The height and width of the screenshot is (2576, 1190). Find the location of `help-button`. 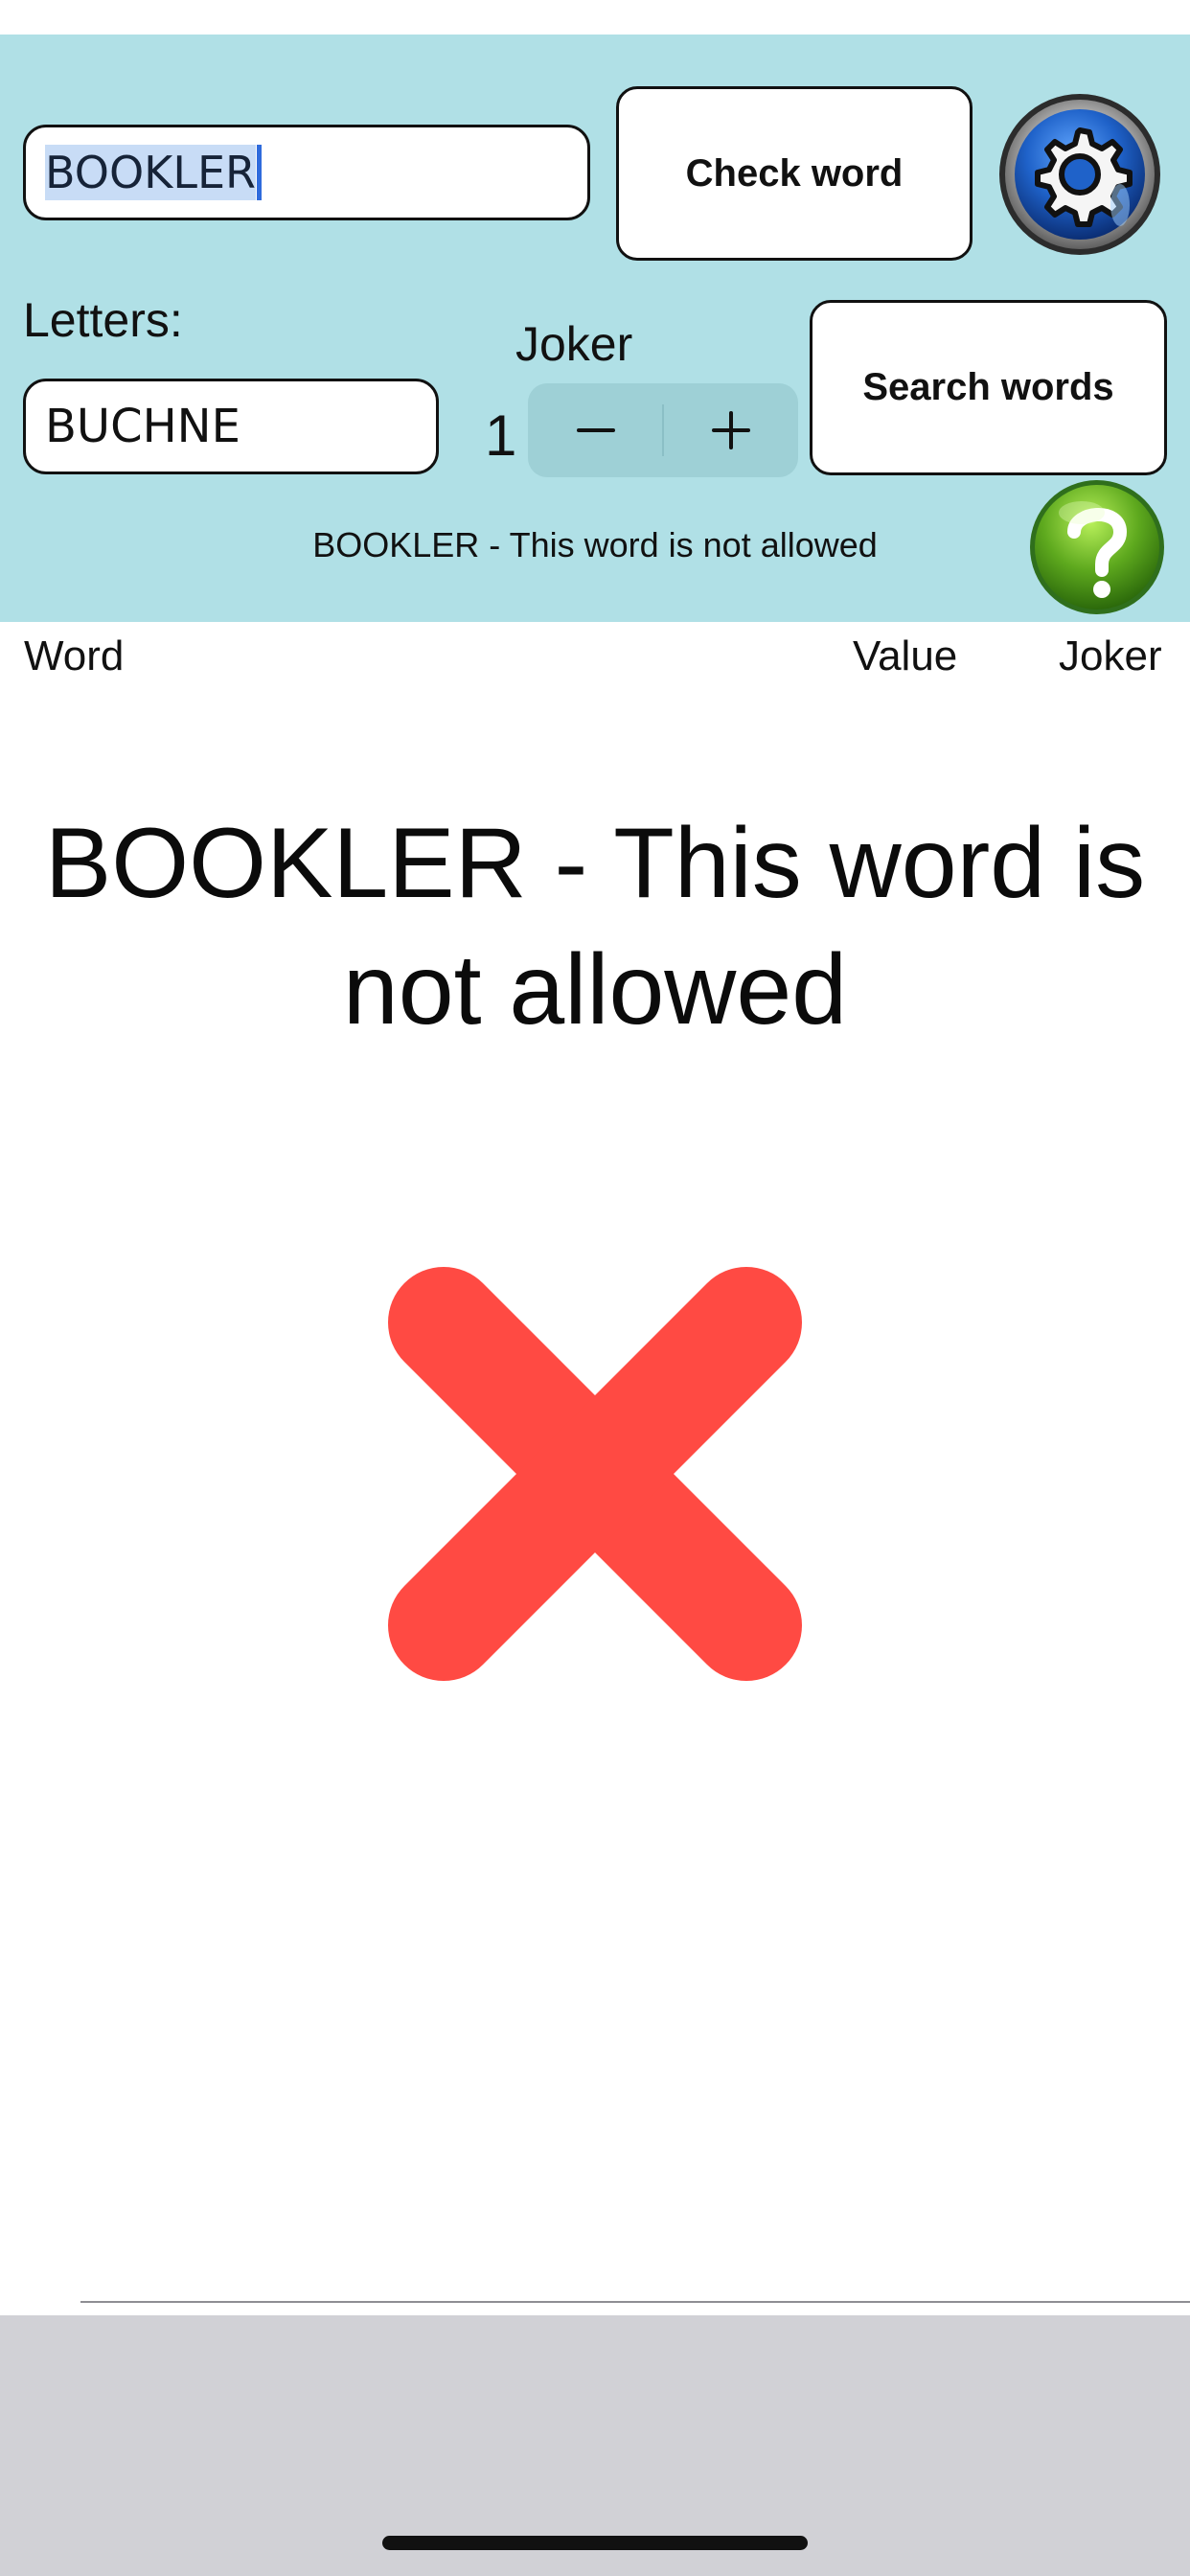

help-button is located at coordinates (1097, 547).